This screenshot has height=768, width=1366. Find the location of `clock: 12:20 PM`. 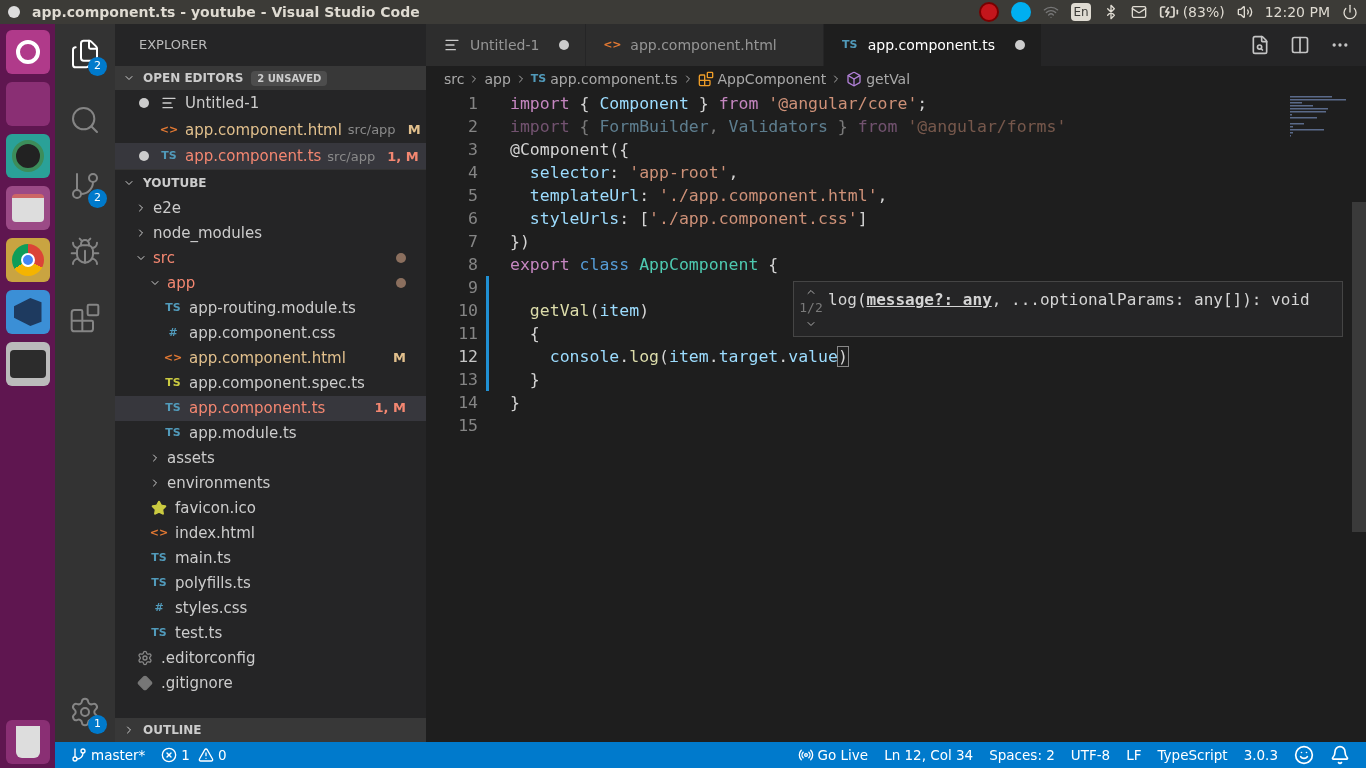

clock: 12:20 PM is located at coordinates (1297, 12).